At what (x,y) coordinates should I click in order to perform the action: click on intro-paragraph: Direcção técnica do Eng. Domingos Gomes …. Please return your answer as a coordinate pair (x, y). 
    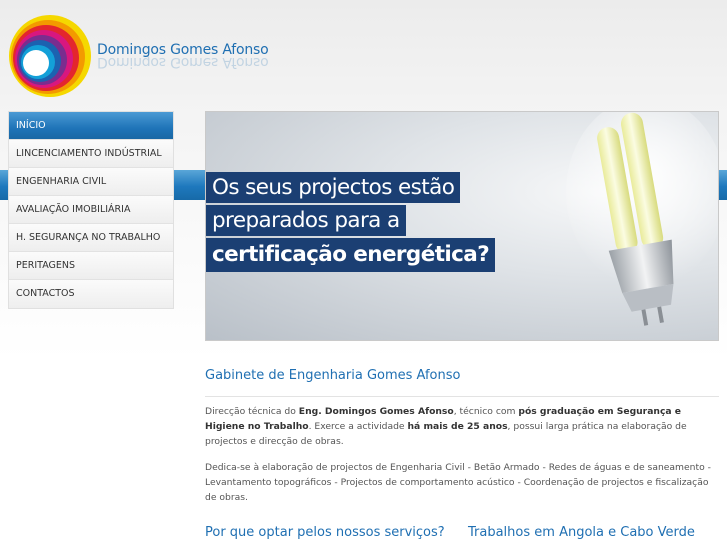
    Looking at the image, I should click on (462, 426).